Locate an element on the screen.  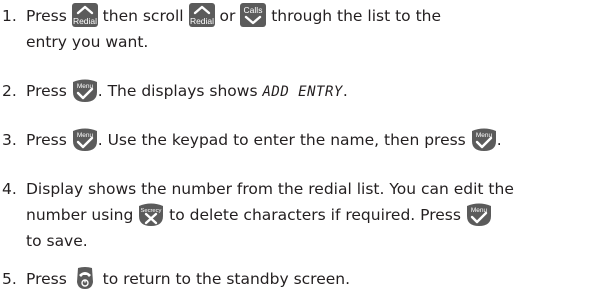
calls-key-icon: Calls is located at coordinates (253, 15).